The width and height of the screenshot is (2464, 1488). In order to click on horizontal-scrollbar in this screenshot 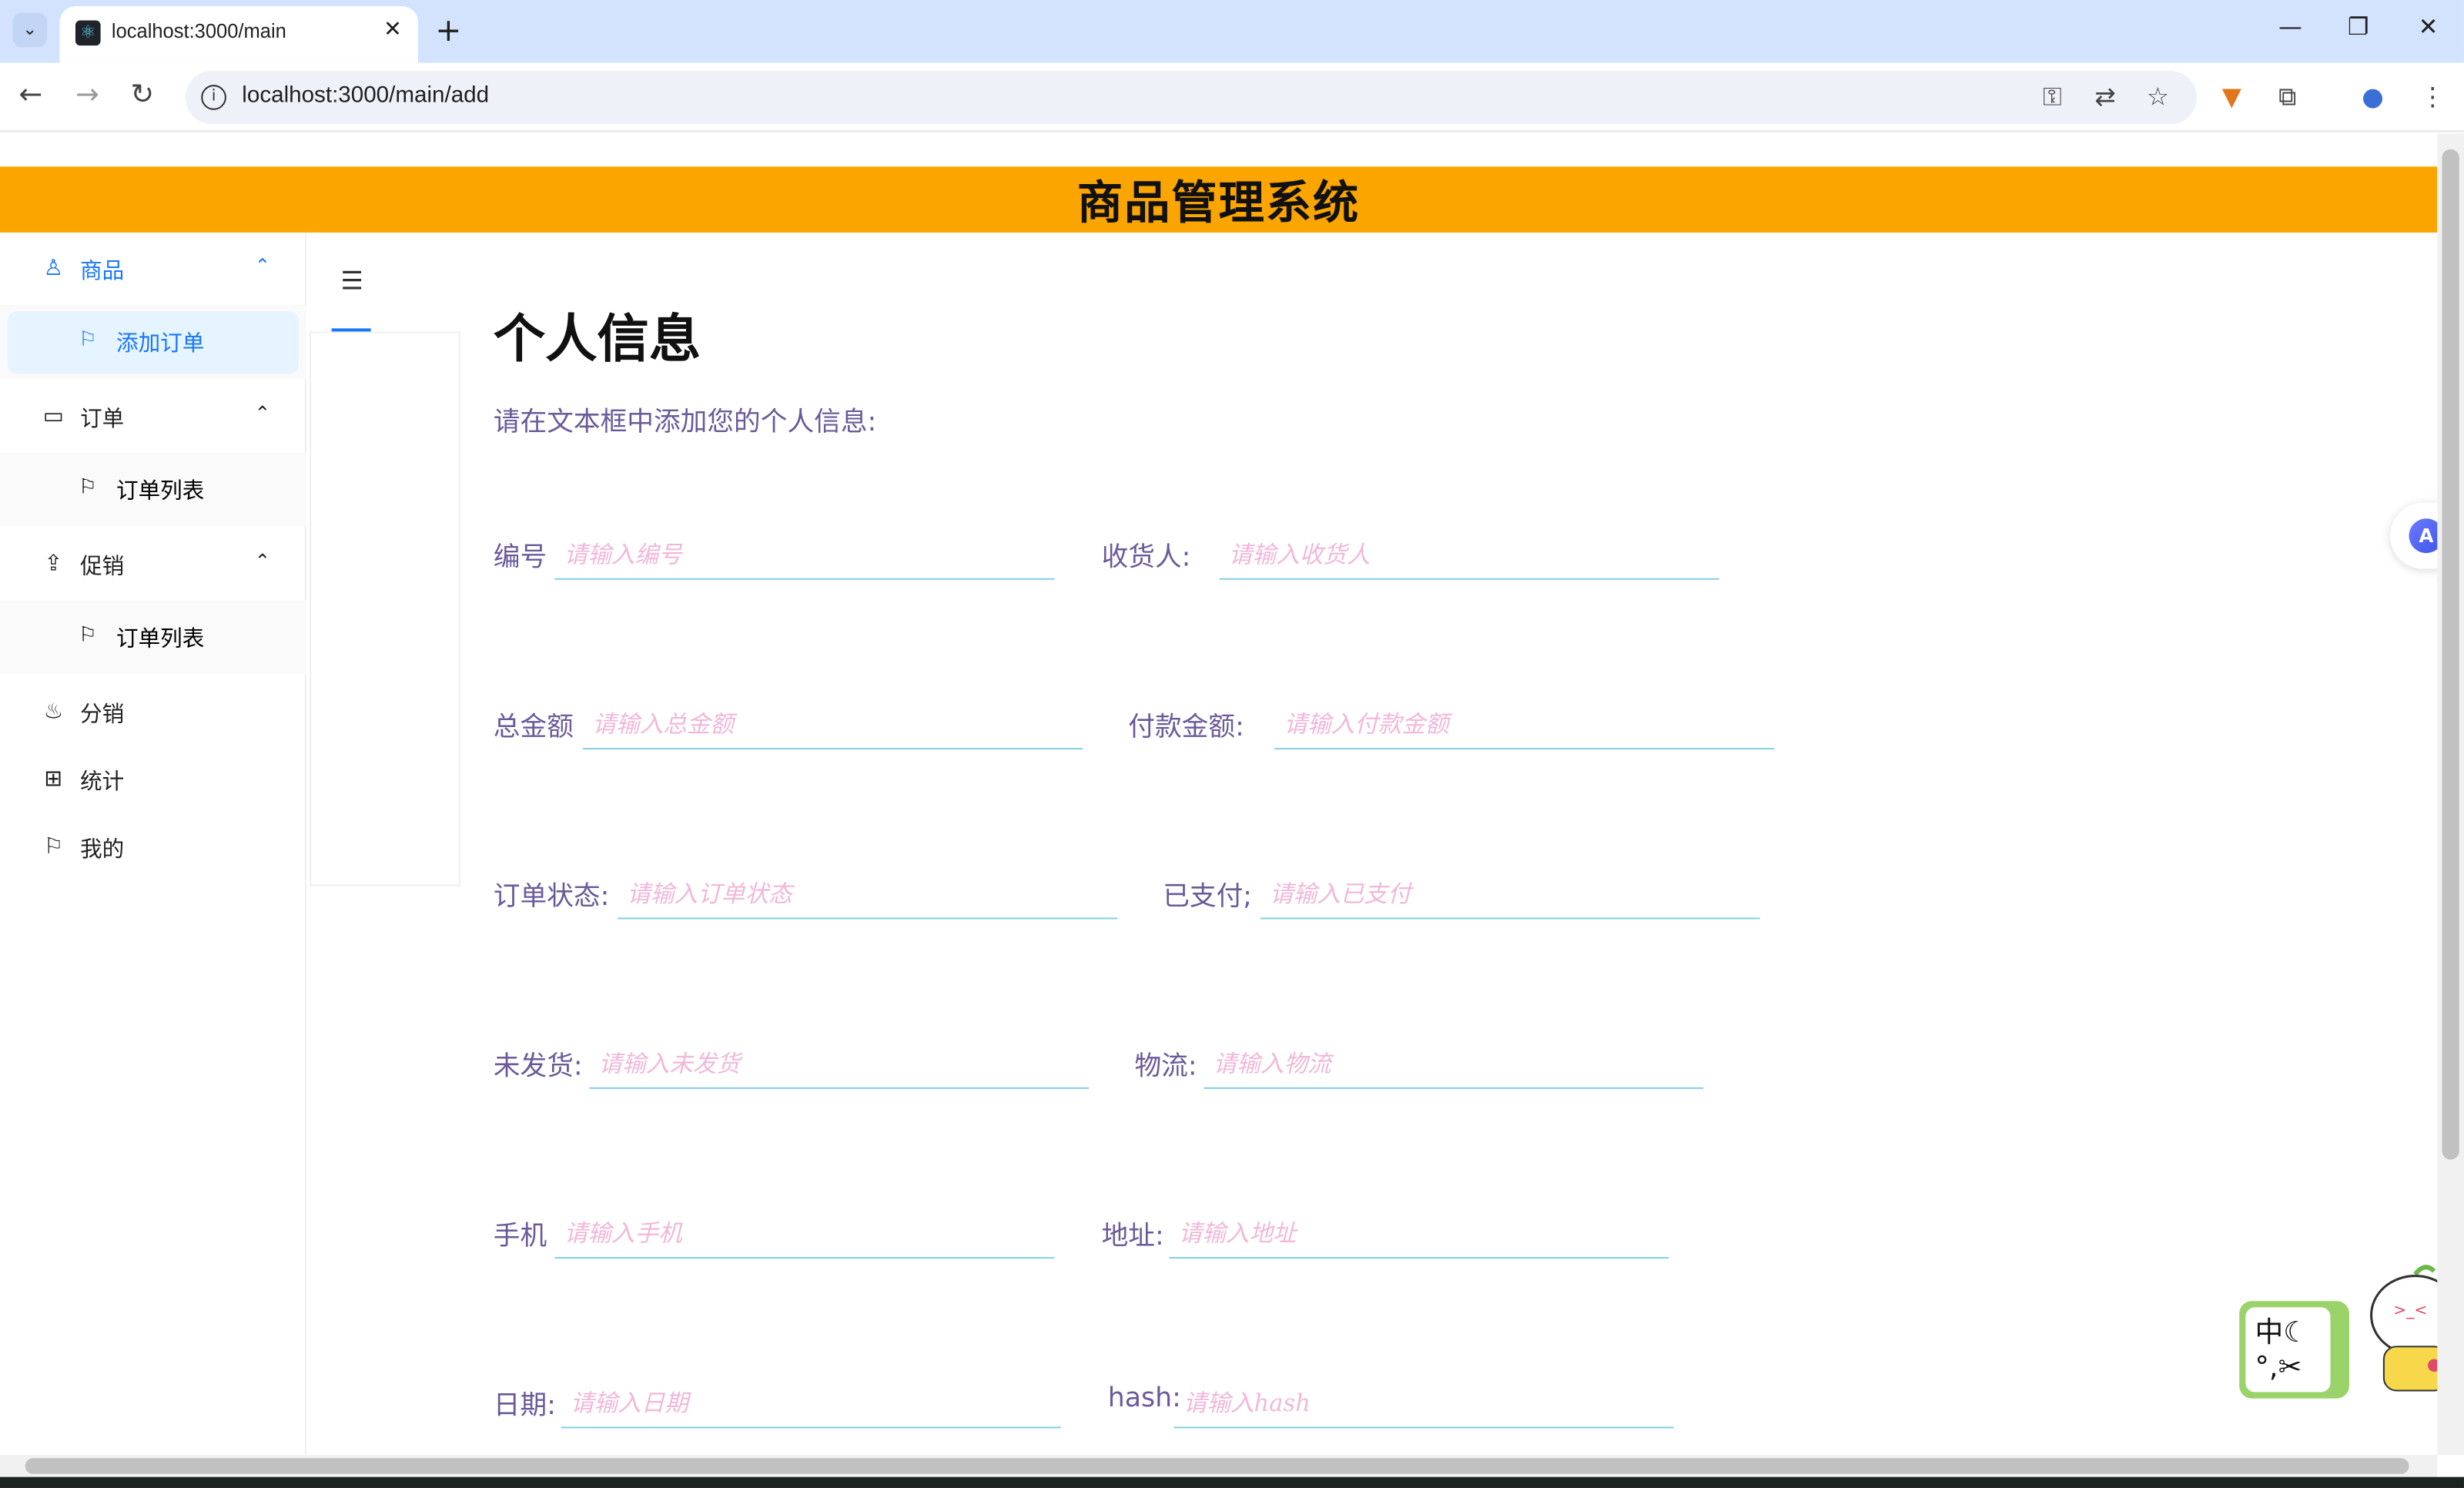, I will do `click(1219, 1466)`.